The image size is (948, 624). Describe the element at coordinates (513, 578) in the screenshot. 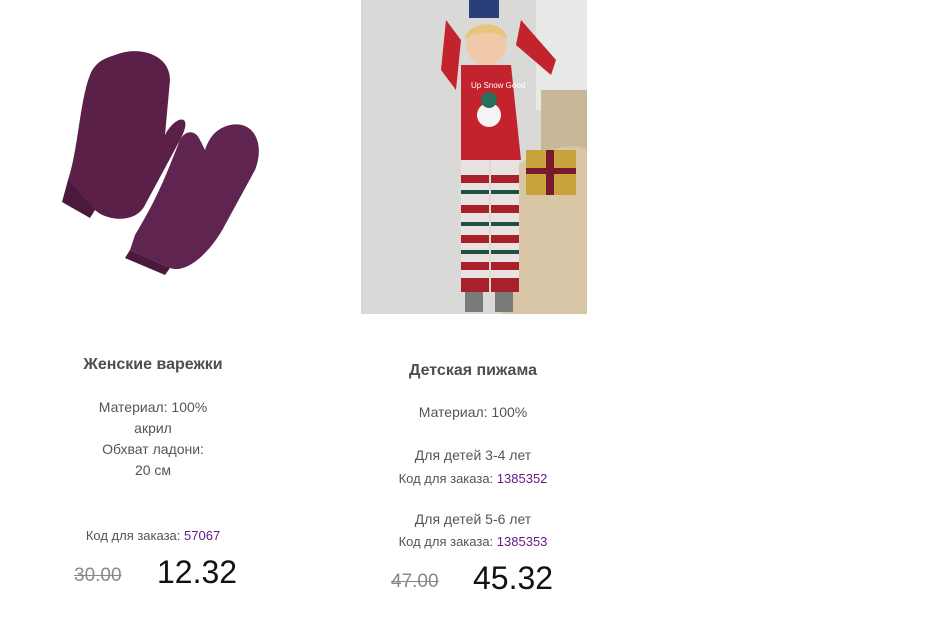

I see `new-price: 45.32` at that location.